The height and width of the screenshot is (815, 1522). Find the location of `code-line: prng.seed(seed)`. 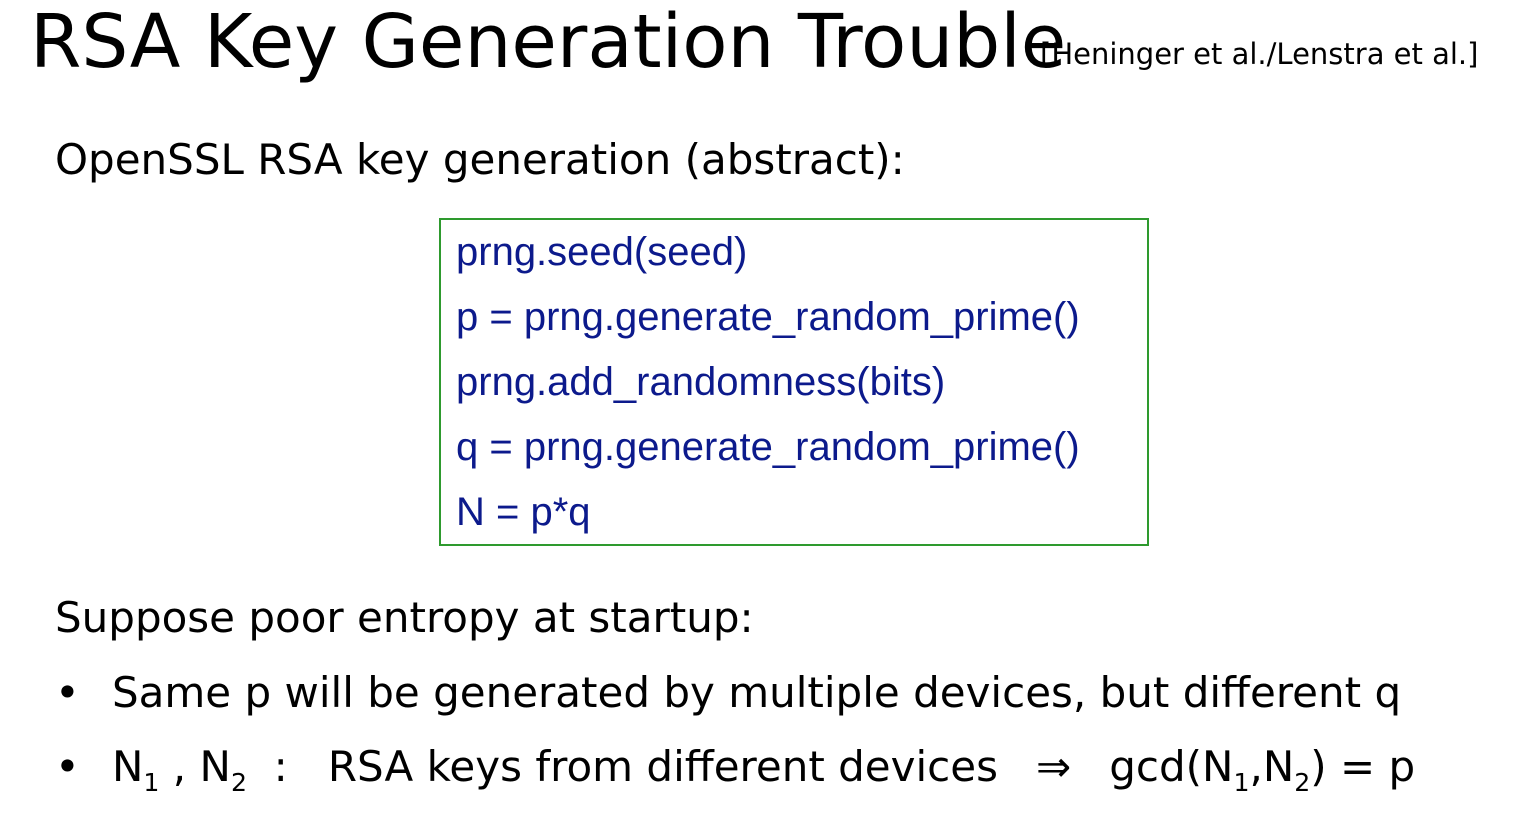

code-line: prng.seed(seed) is located at coordinates (602, 252).